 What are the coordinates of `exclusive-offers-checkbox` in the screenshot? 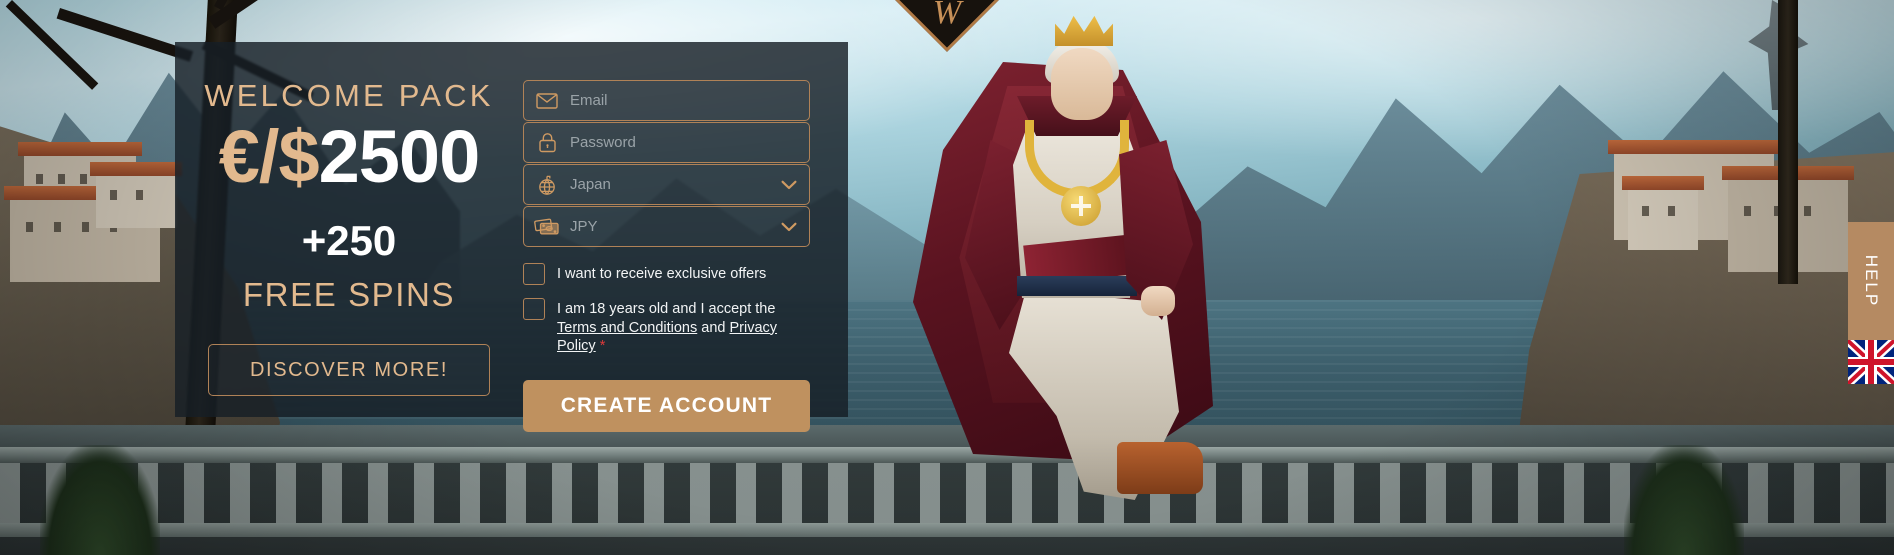 It's located at (534, 274).